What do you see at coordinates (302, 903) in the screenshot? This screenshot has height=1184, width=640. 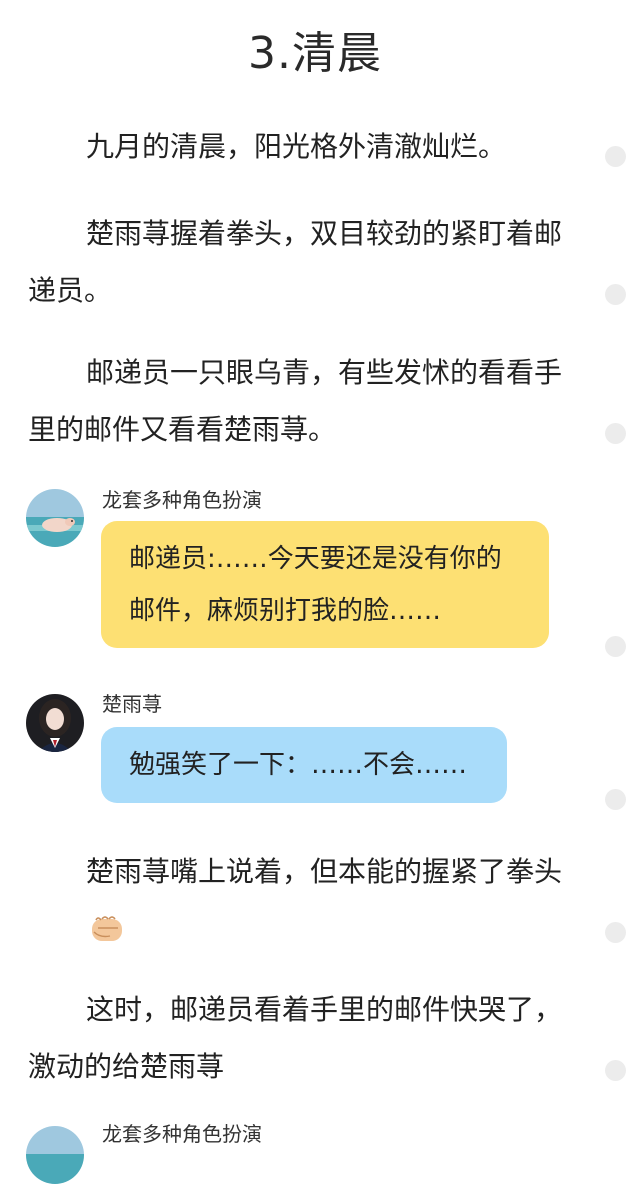 I see `story-paragraph: 楚雨荨嘴上说着，但本能的握紧了拳头` at bounding box center [302, 903].